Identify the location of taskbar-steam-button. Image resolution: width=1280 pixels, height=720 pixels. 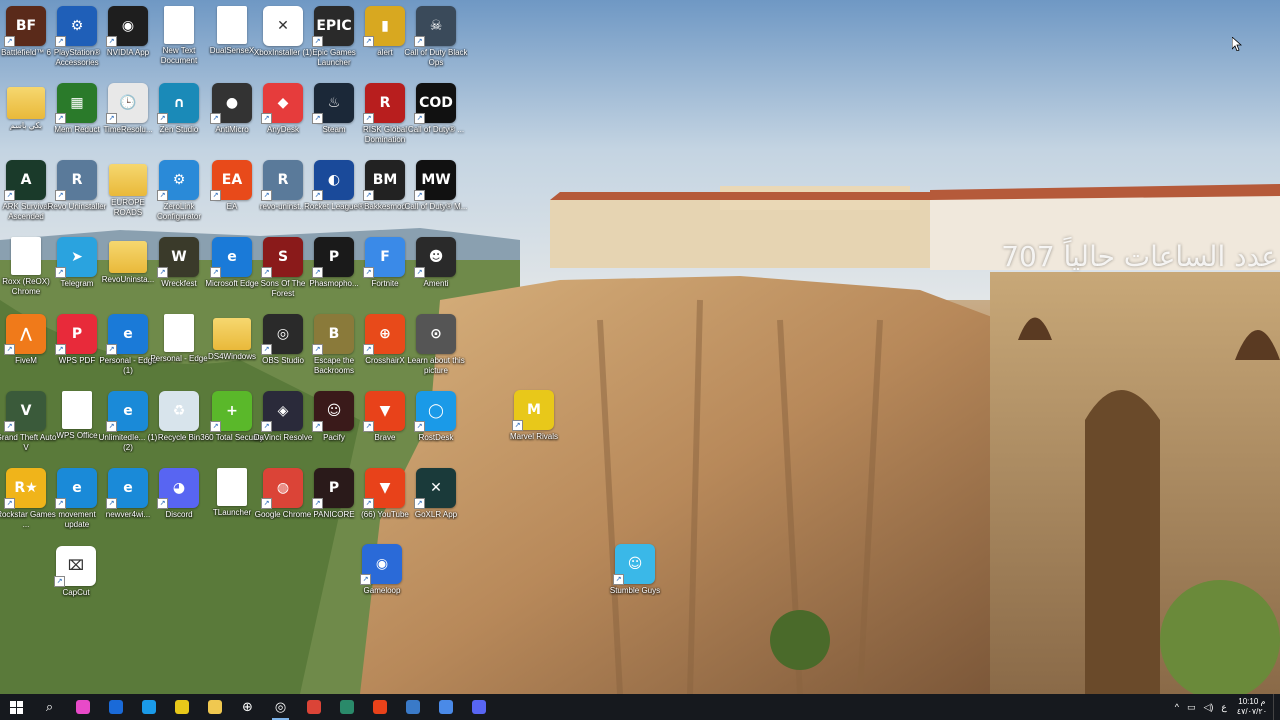
(412, 707).